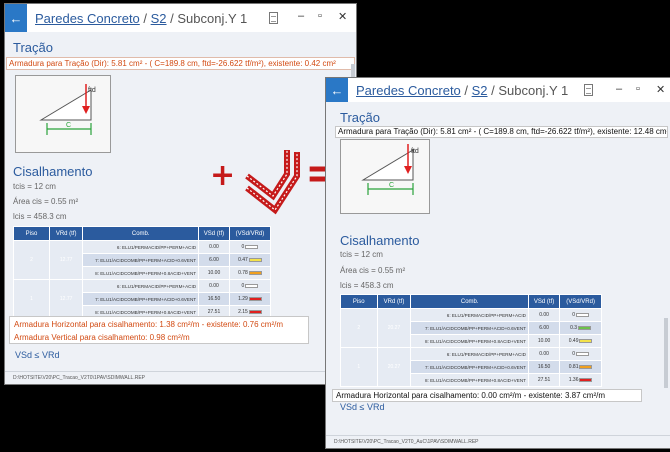 The height and width of the screenshot is (452, 670). Describe the element at coordinates (394, 301) in the screenshot. I see `column-header: VRd (tf)` at that location.